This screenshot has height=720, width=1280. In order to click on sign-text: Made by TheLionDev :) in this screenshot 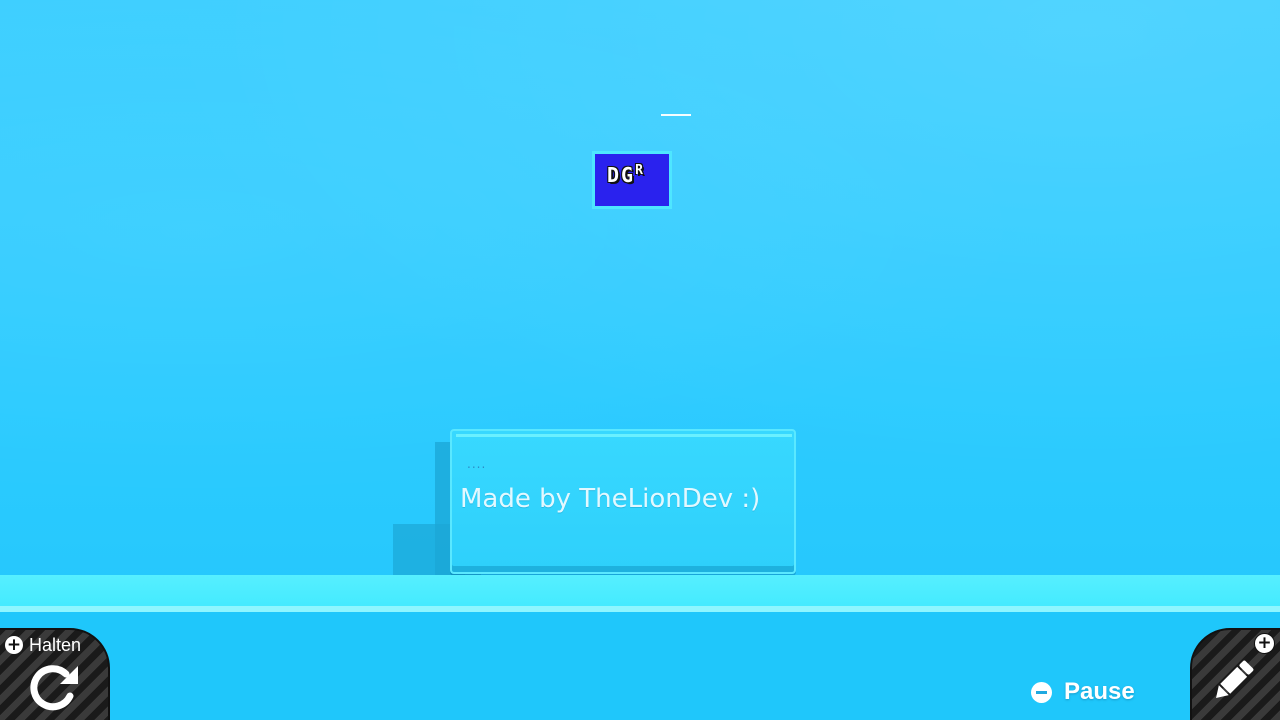, I will do `click(610, 499)`.